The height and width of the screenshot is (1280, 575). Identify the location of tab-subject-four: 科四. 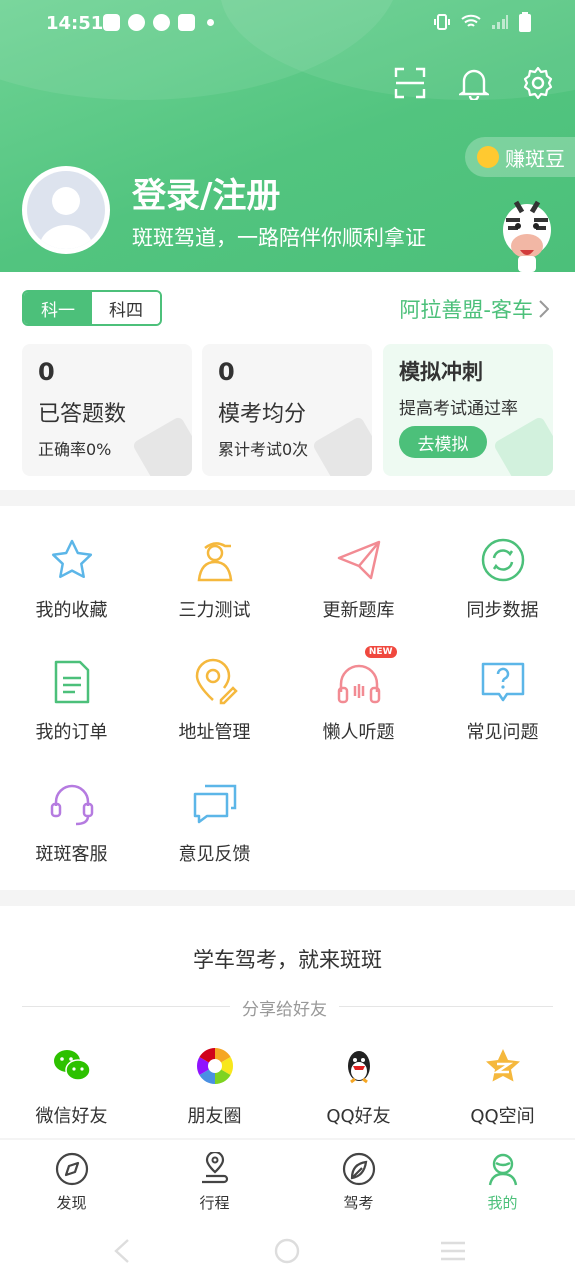
(126, 308).